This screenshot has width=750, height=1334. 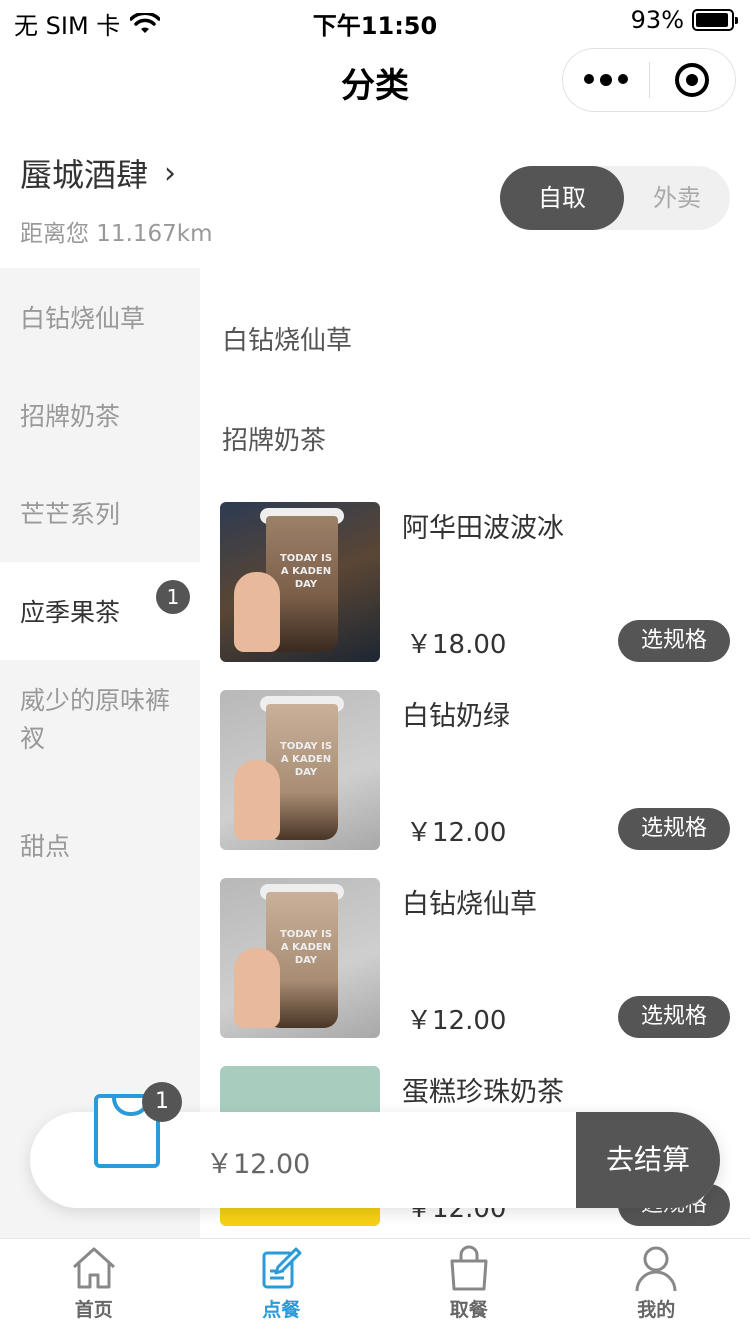 I want to click on checkout-button: 去结算, so click(x=648, y=1160).